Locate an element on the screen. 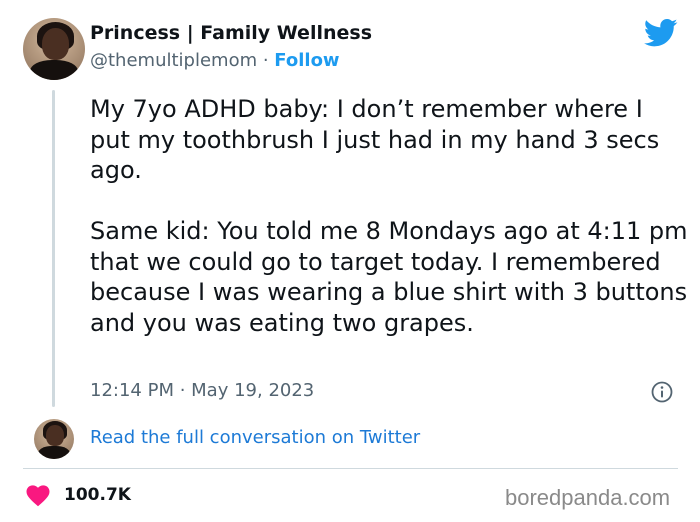 The height and width of the screenshot is (522, 700). author-name: Princess | Family Wellness is located at coordinates (231, 33).